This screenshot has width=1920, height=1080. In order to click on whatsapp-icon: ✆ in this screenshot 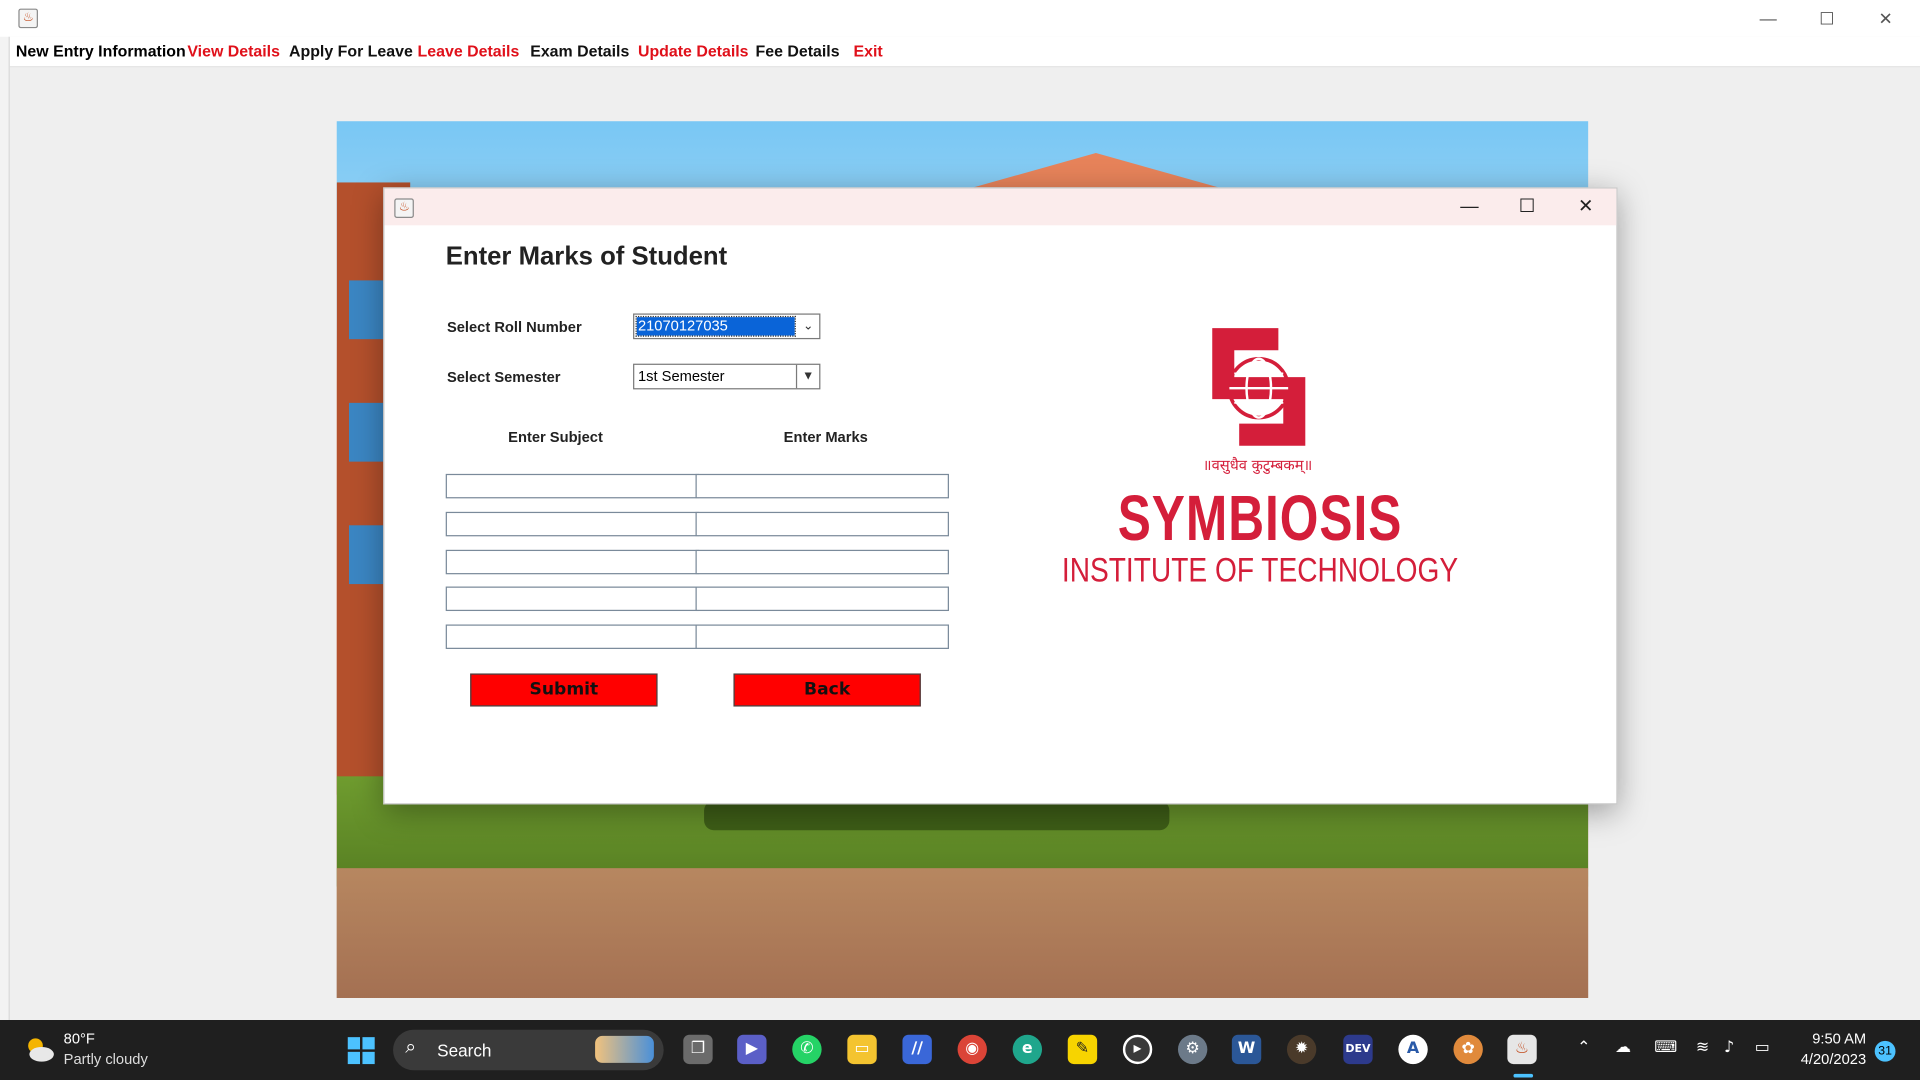, I will do `click(807, 1049)`.